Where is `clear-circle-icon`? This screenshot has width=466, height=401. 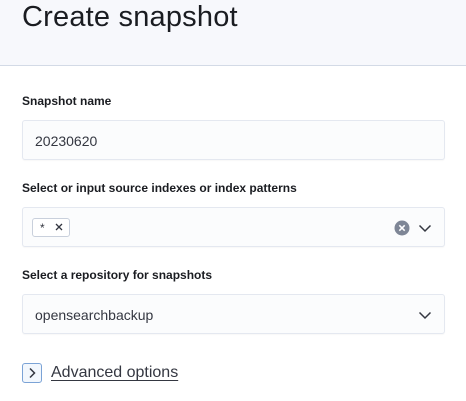 clear-circle-icon is located at coordinates (402, 228).